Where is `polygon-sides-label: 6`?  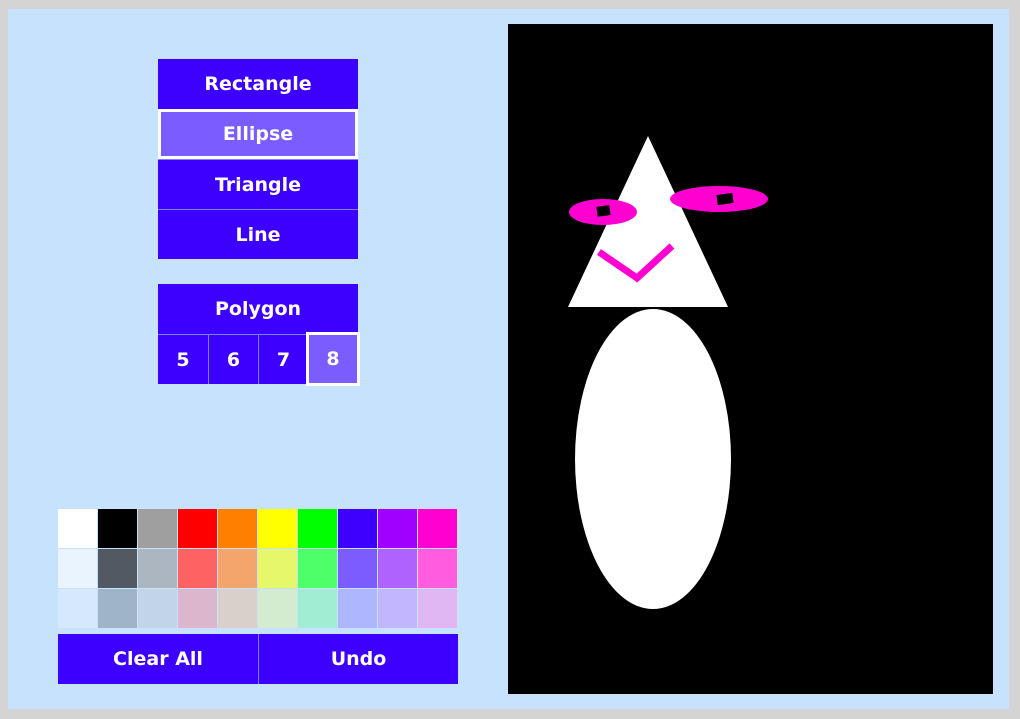
polygon-sides-label: 6 is located at coordinates (233, 359).